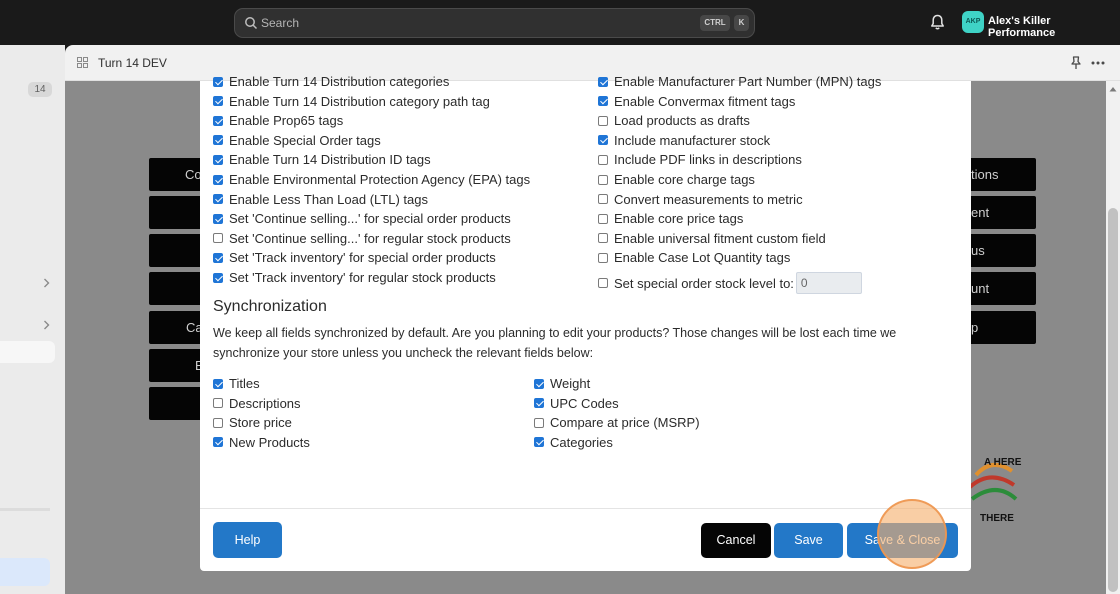 The image size is (1120, 594). I want to click on setting-option: Convert measurements to metric, so click(700, 199).